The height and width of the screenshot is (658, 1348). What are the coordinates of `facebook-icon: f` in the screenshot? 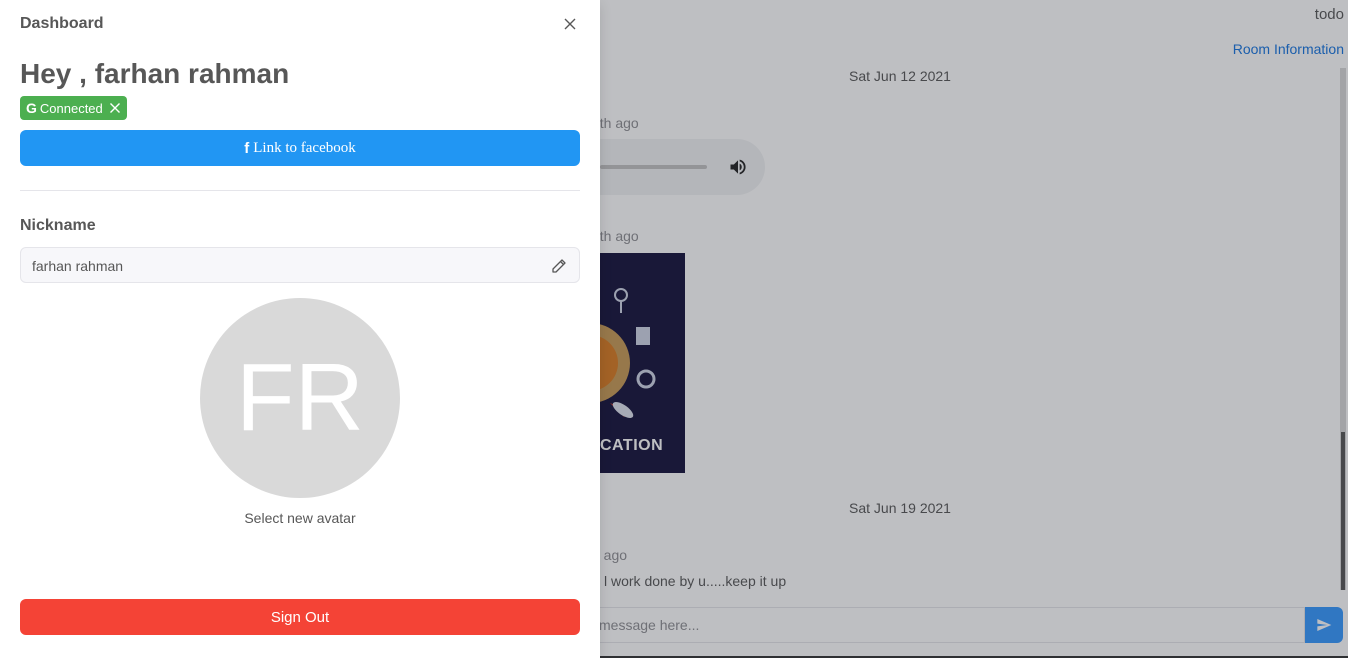 It's located at (247, 148).